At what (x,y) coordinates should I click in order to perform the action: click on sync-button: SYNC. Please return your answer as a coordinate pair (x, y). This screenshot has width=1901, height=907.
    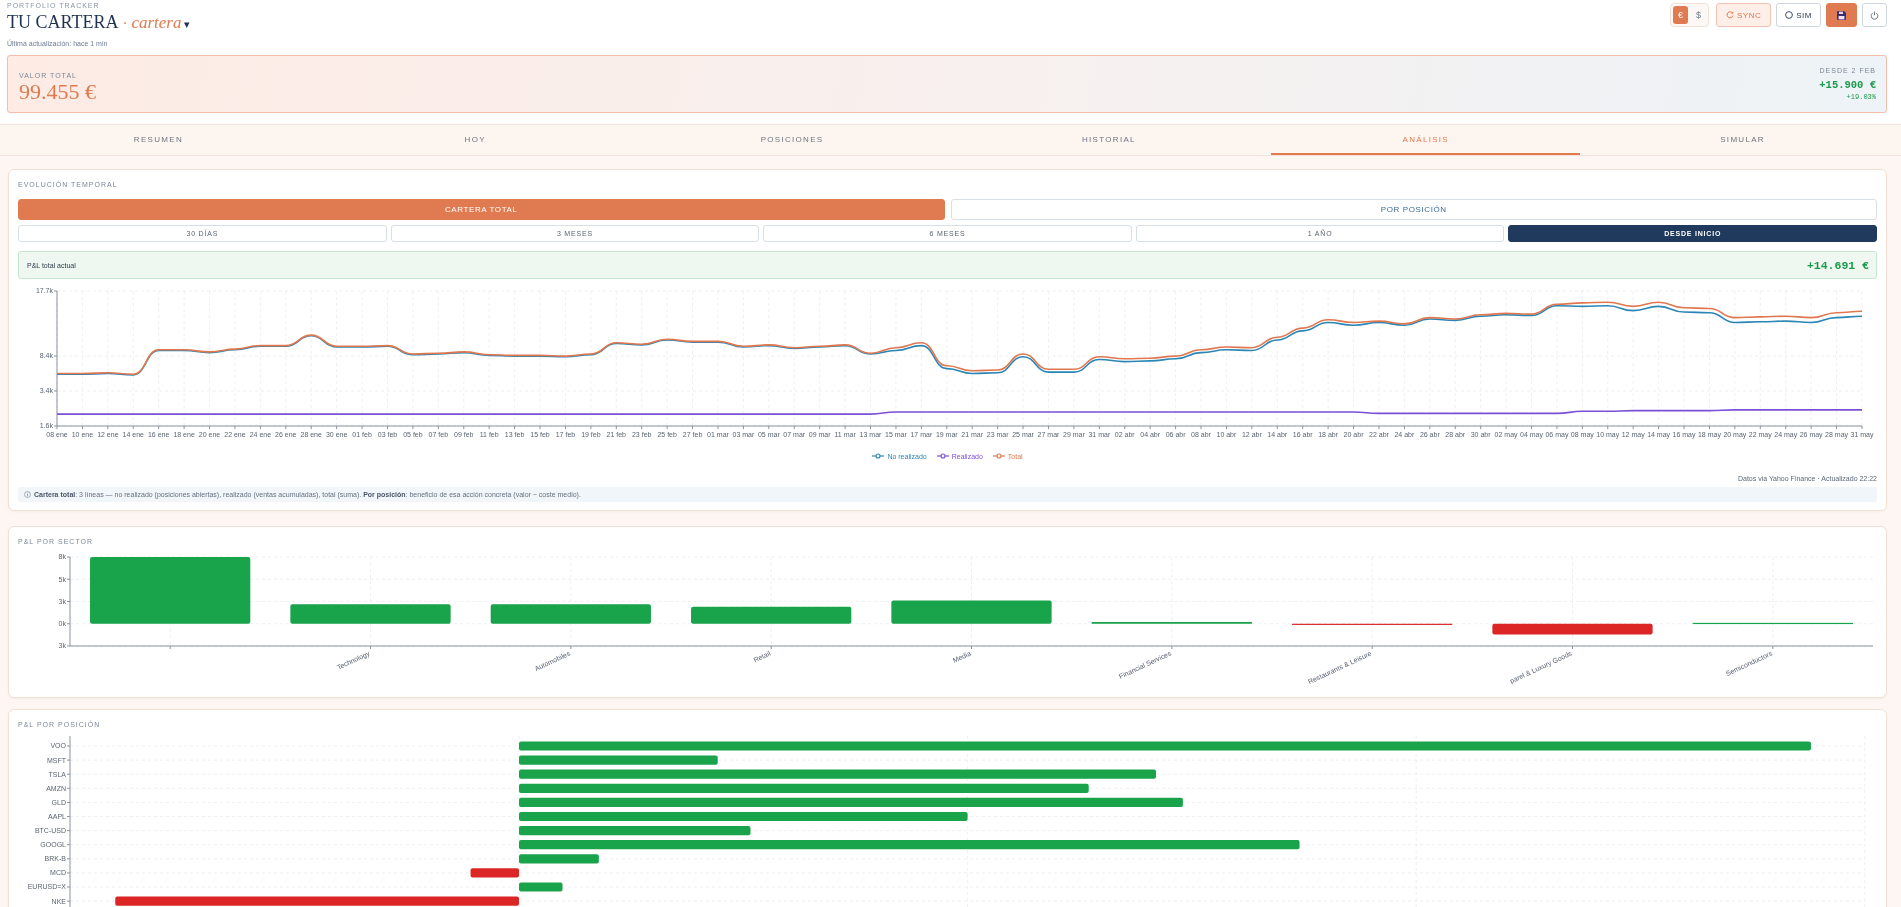
    Looking at the image, I should click on (1744, 15).